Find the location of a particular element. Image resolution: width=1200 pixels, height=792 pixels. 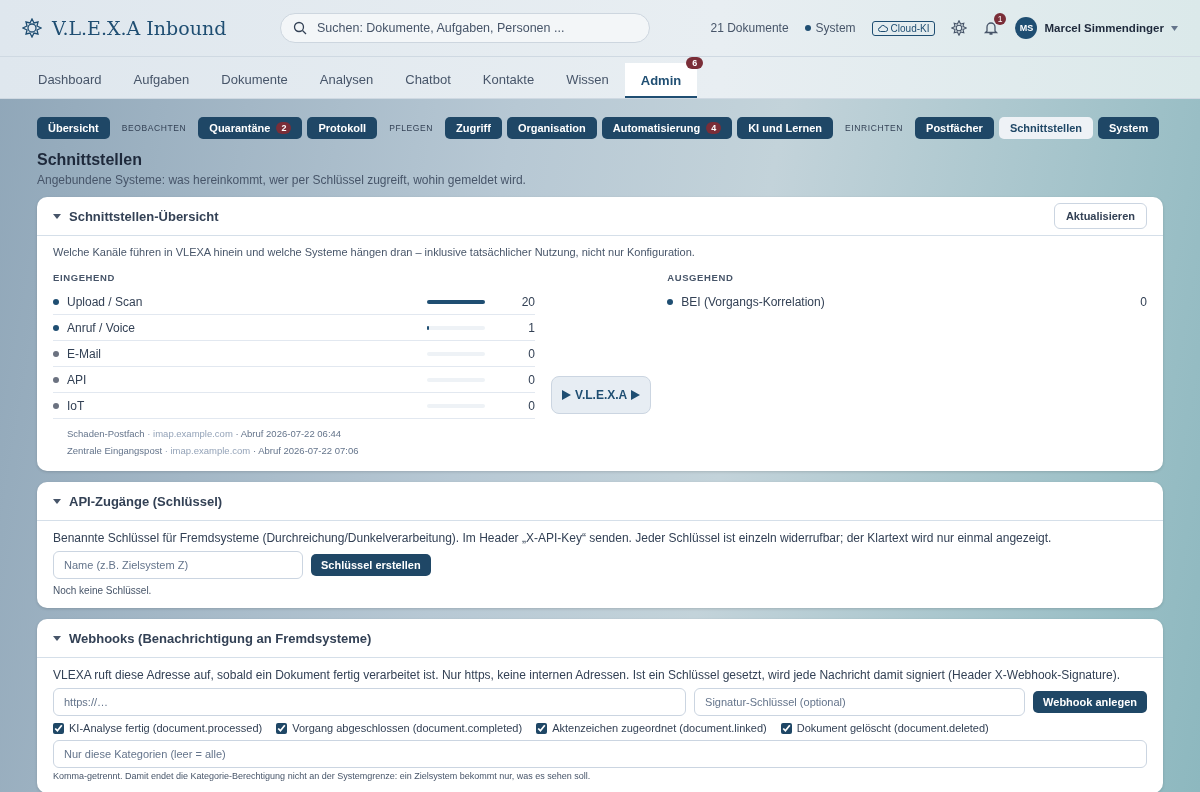

status-dot is located at coordinates (807, 28).